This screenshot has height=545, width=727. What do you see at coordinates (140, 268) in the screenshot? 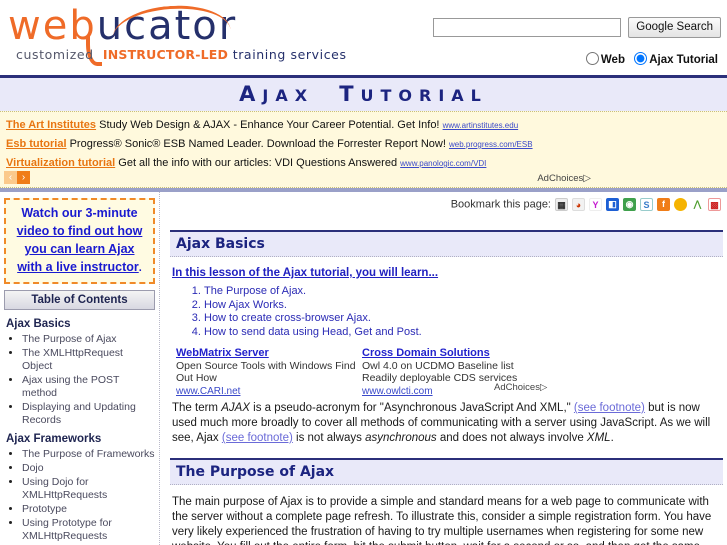
I see `promo-period: .` at bounding box center [140, 268].